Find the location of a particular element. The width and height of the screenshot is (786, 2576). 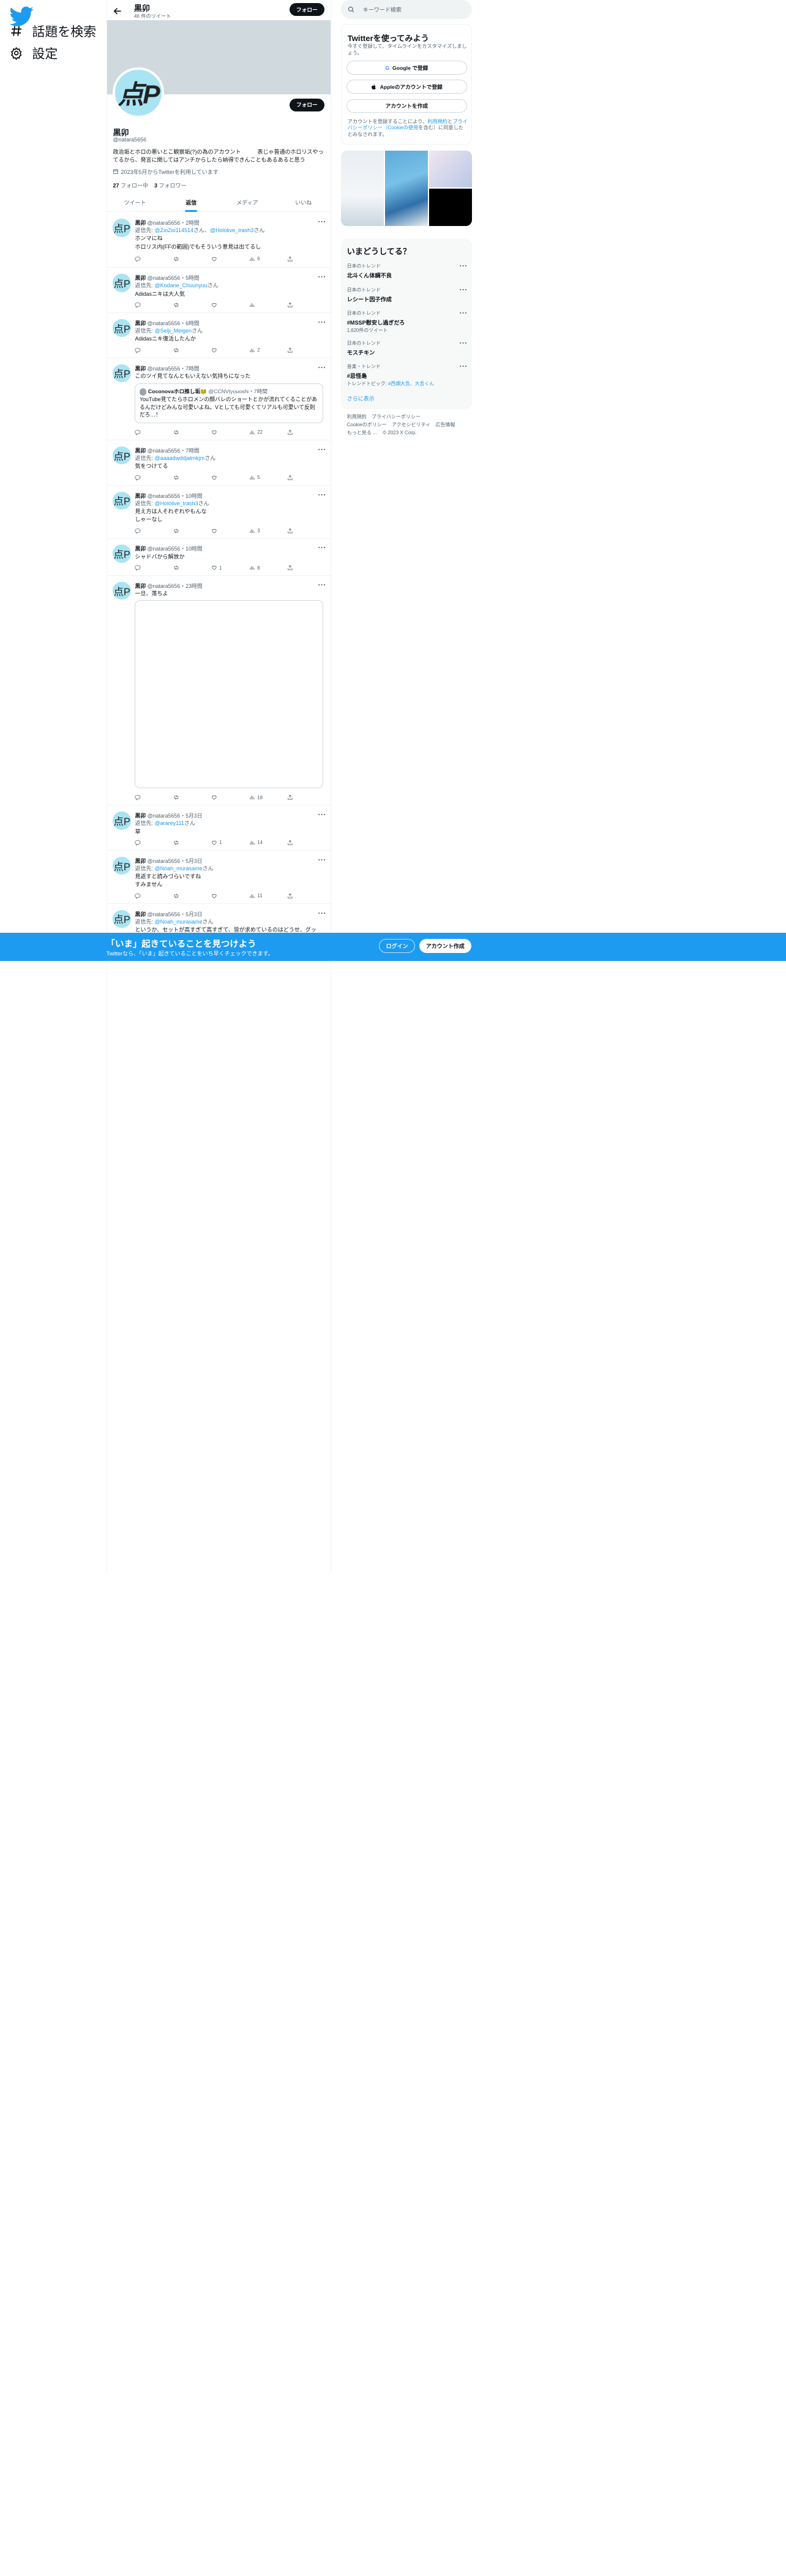

following-link: 27 フォロー中 is located at coordinates (130, 186).